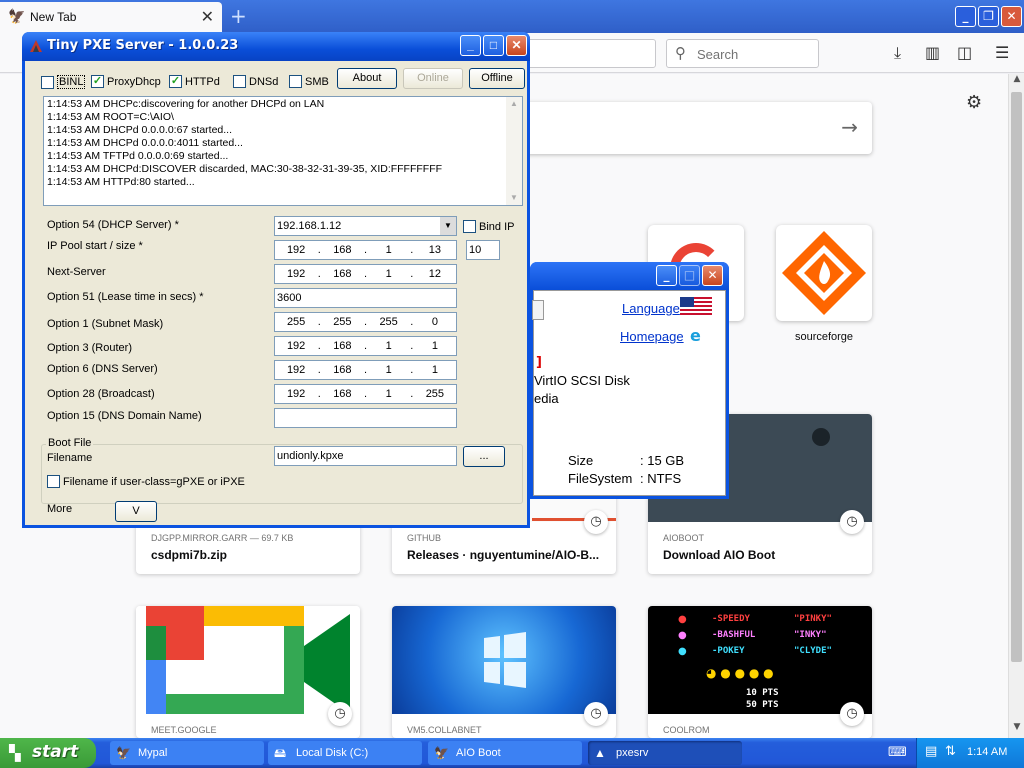 This screenshot has width=1024, height=768. What do you see at coordinates (47, 82) in the screenshot?
I see `checkbox-binl-box` at bounding box center [47, 82].